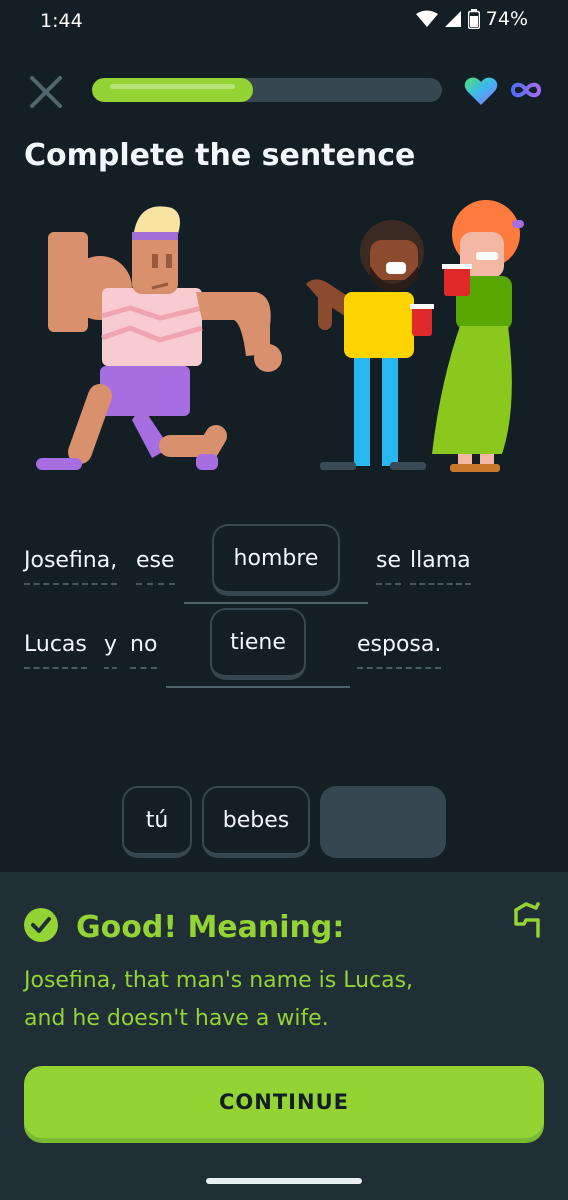 The width and height of the screenshot is (568, 1200). I want to click on sentence-line-2: Lucas y no tiene esposa., so click(284, 653).